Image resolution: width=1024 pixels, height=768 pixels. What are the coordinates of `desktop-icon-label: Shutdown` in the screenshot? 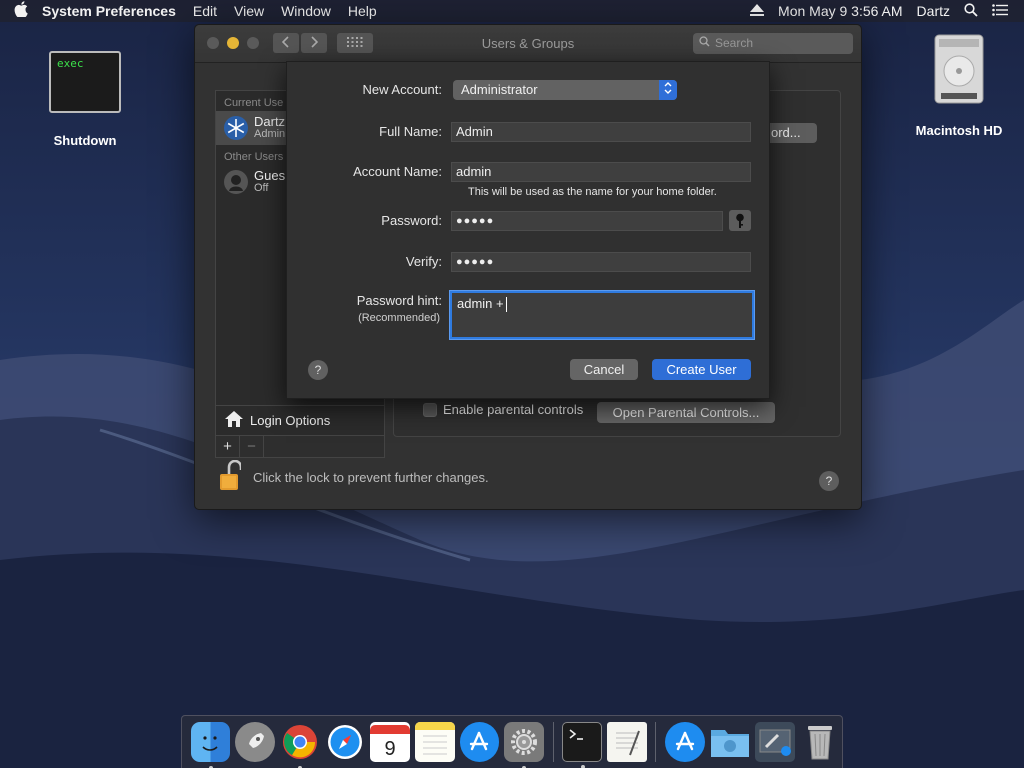 It's located at (85, 140).